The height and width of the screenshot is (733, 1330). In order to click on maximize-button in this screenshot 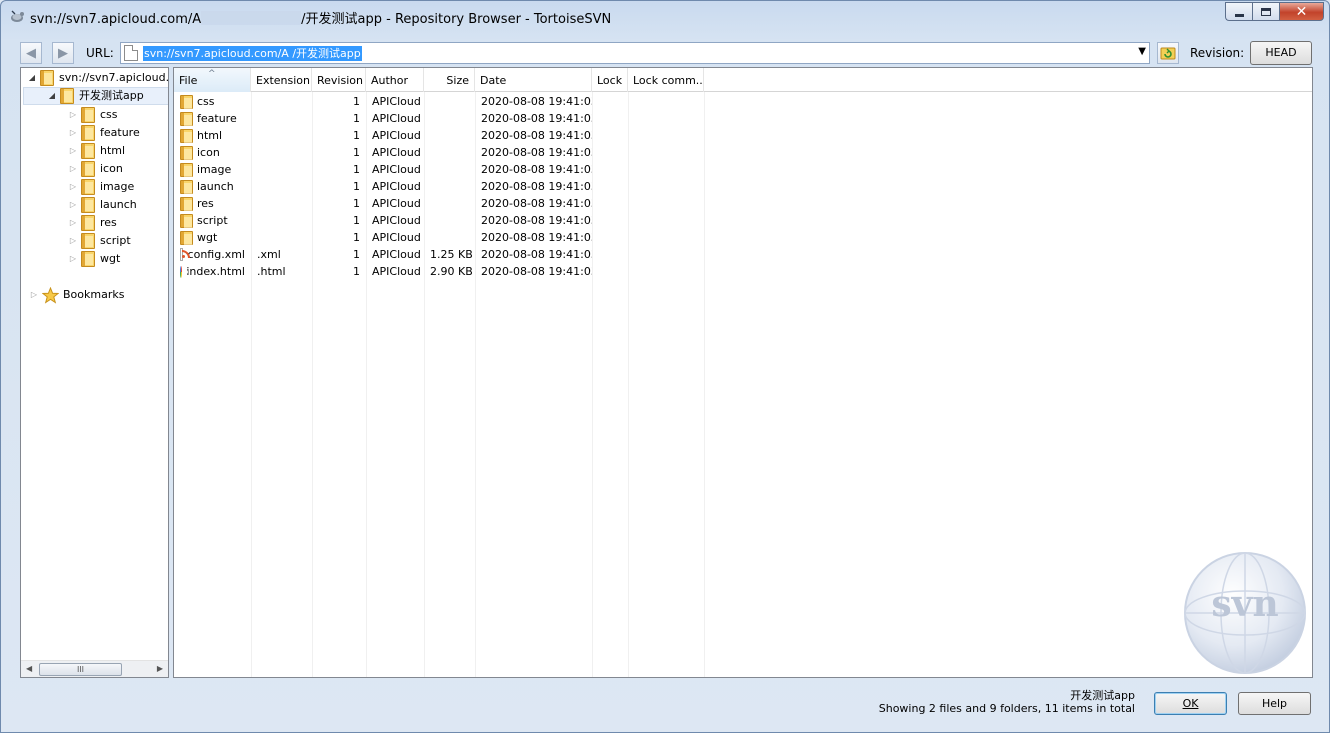, I will do `click(1265, 11)`.